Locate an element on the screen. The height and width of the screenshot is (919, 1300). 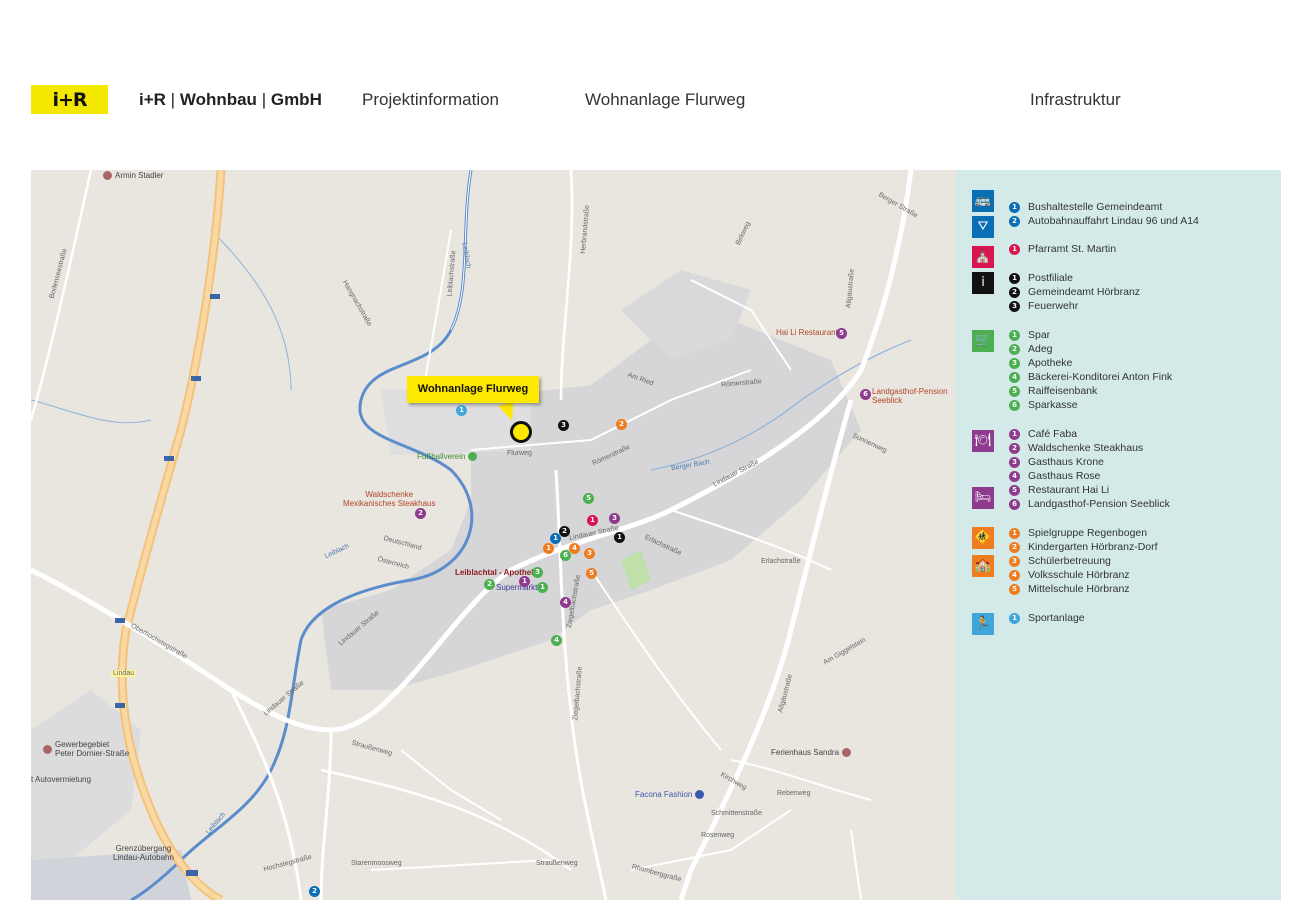
child-icon: 🚸 is located at coordinates (983, 538).